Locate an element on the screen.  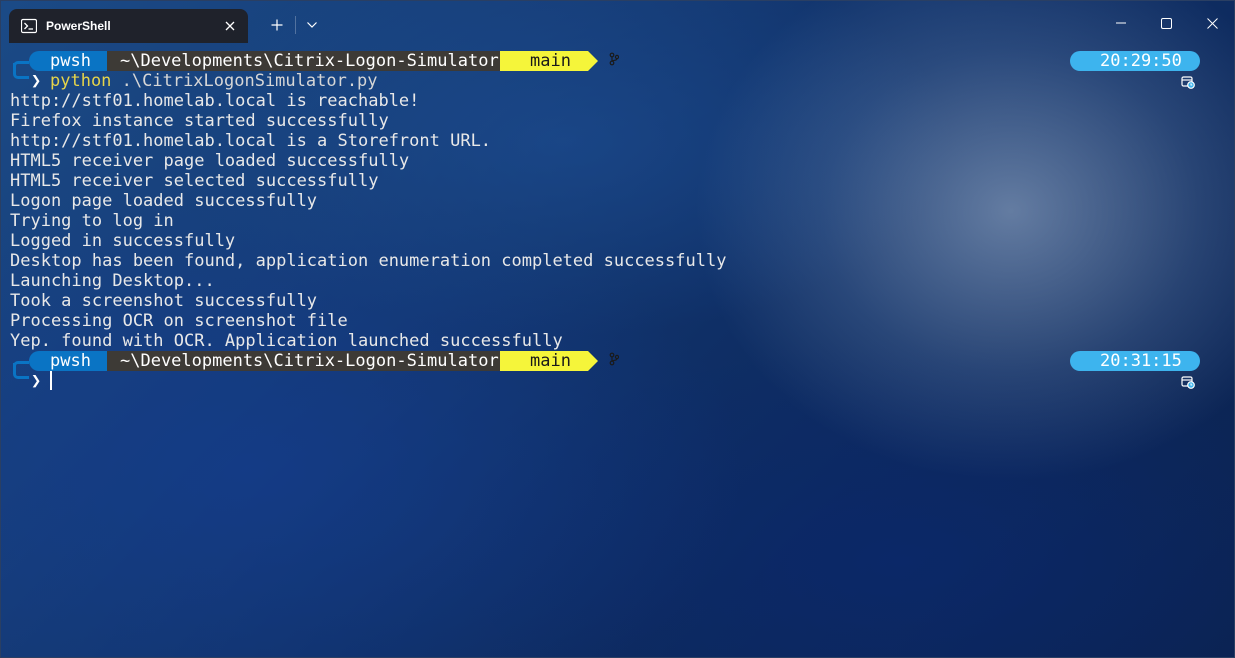
output-line: http://stf01.homelab.local is reachable! is located at coordinates (215, 101).